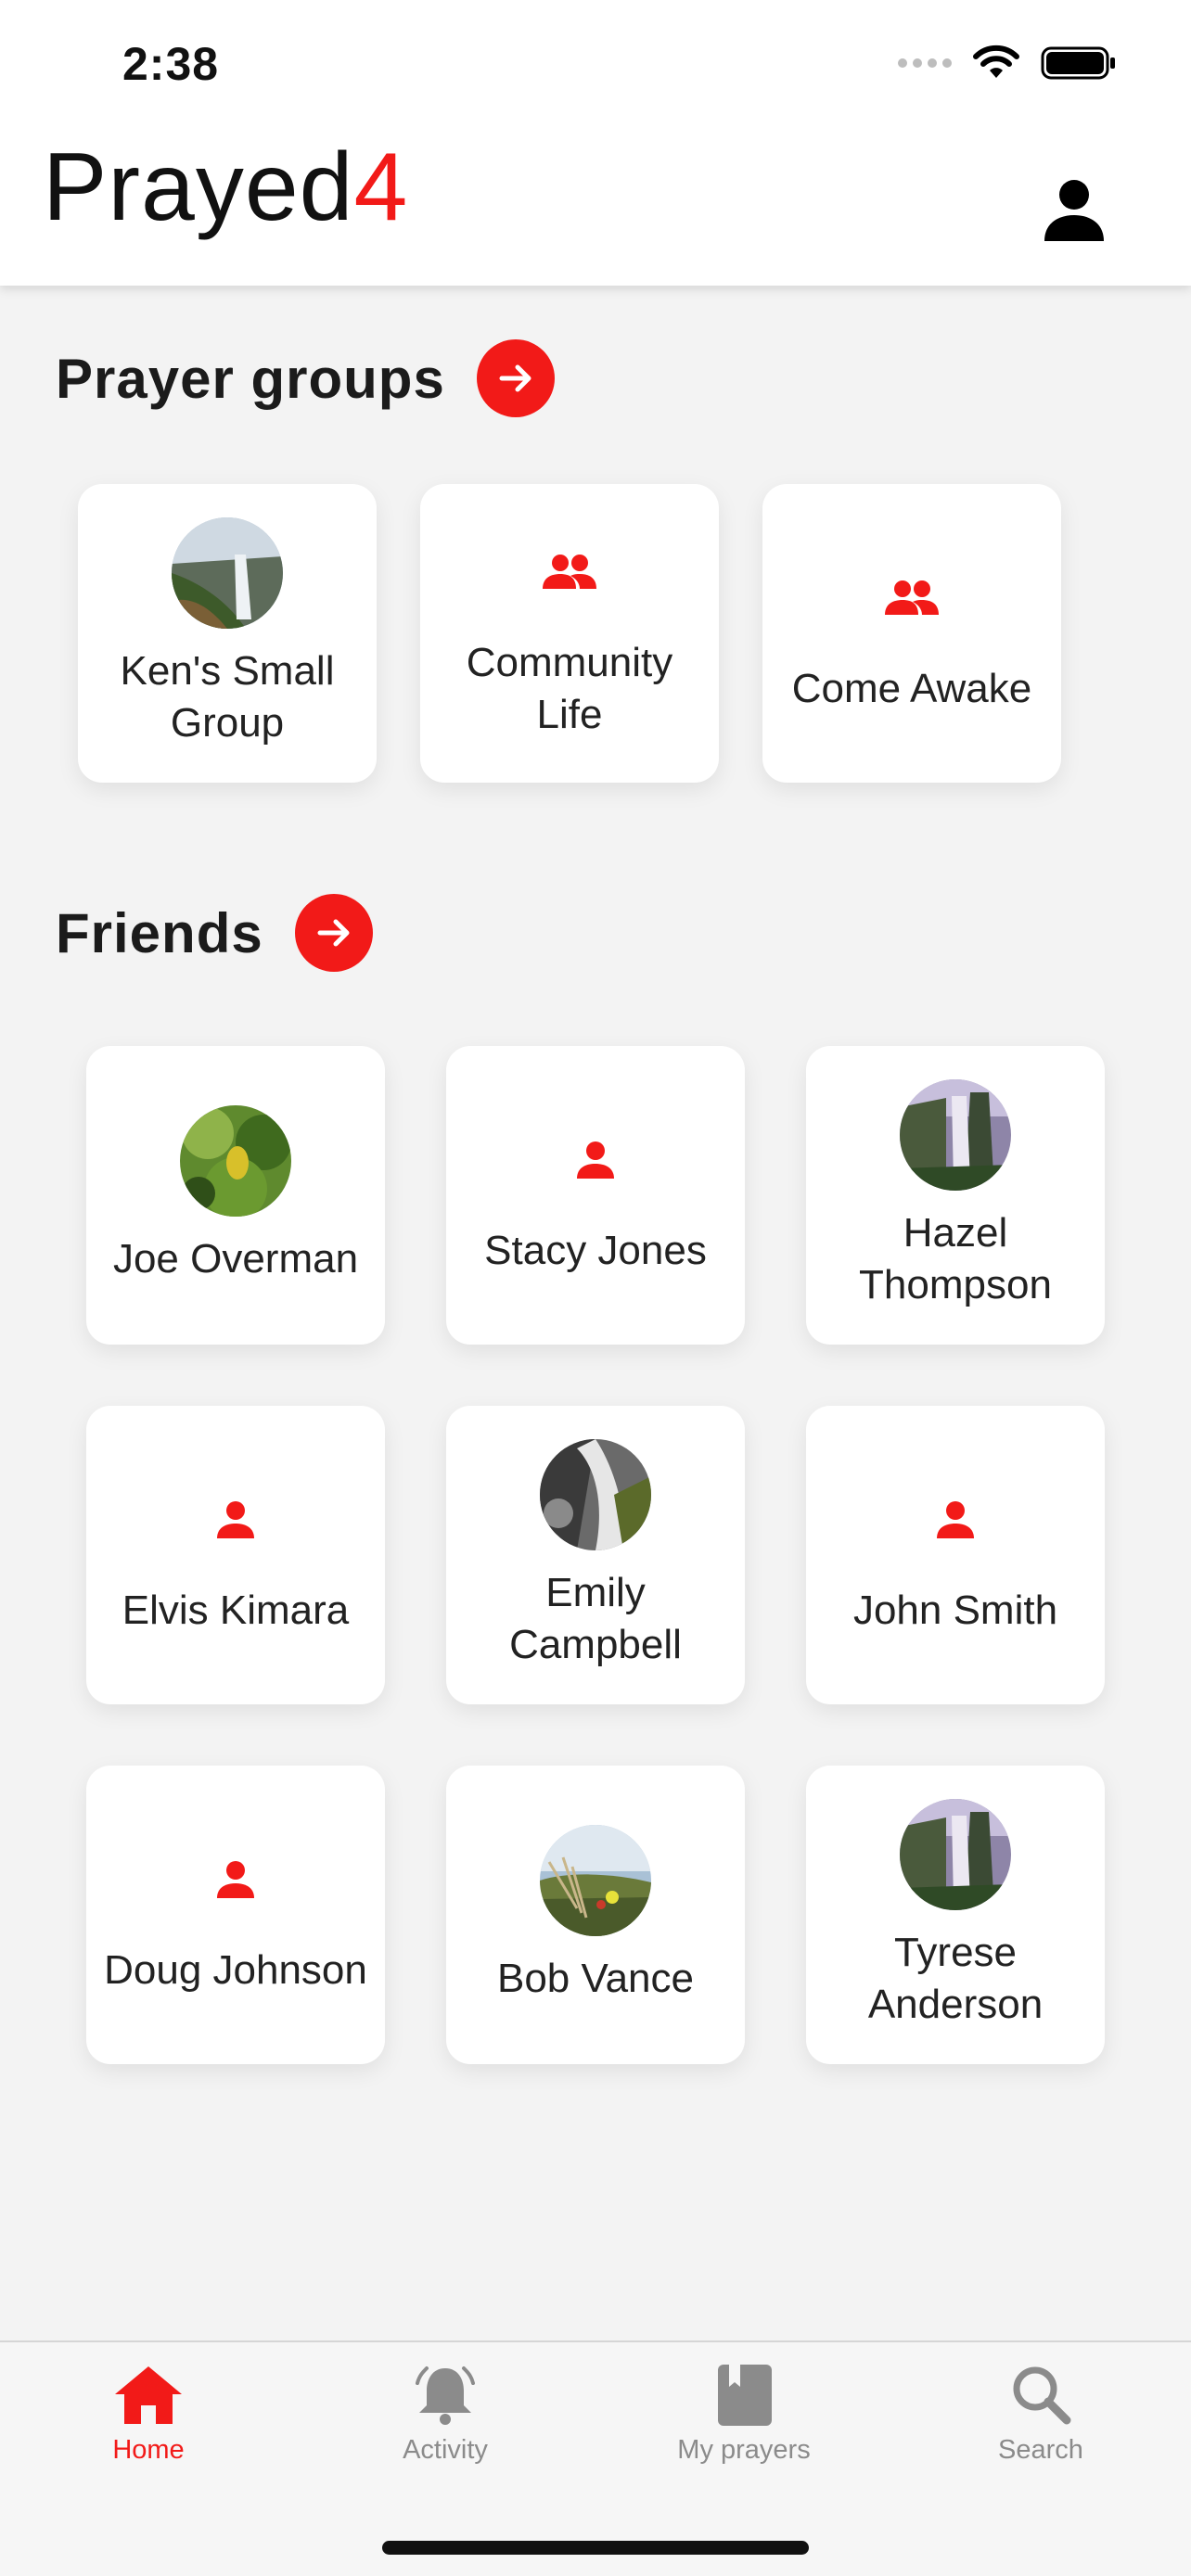 The width and height of the screenshot is (1191, 2576). I want to click on group-card: Community Life, so click(569, 633).